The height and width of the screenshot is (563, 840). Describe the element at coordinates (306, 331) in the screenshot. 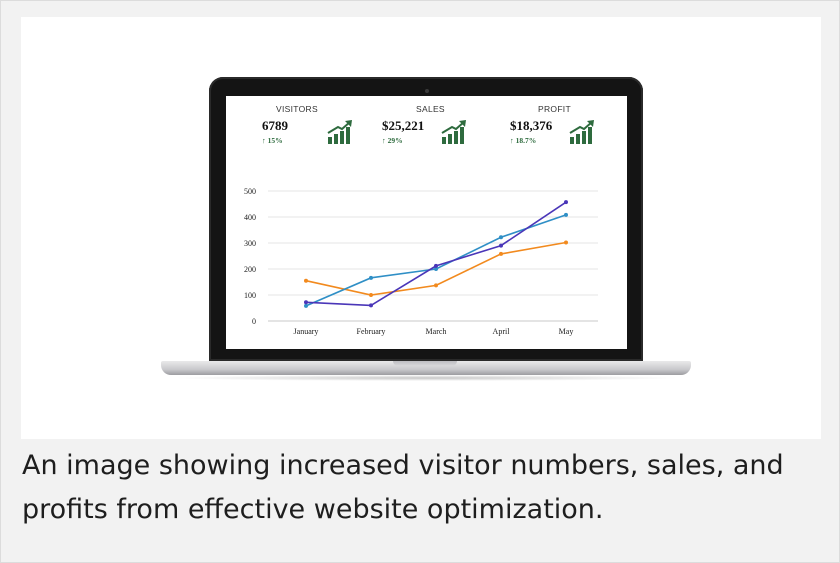

I see `x-tick-label: January` at that location.